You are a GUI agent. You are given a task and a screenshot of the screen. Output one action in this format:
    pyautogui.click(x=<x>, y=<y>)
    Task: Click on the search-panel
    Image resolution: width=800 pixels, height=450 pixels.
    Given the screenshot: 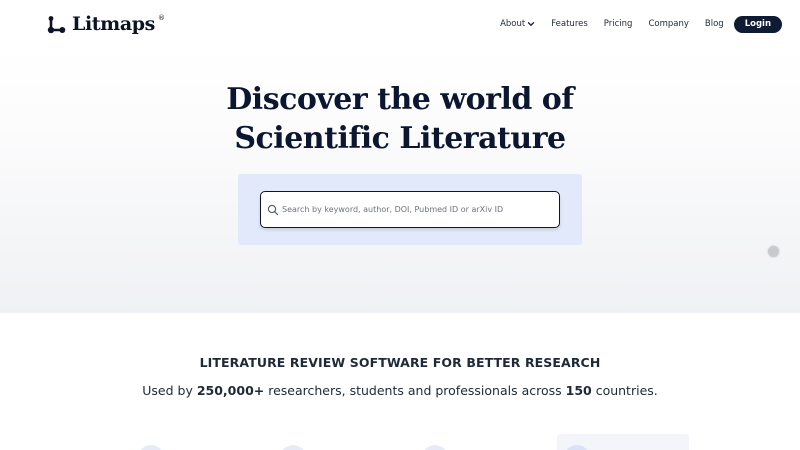 What is the action you would take?
    pyautogui.click(x=410, y=209)
    